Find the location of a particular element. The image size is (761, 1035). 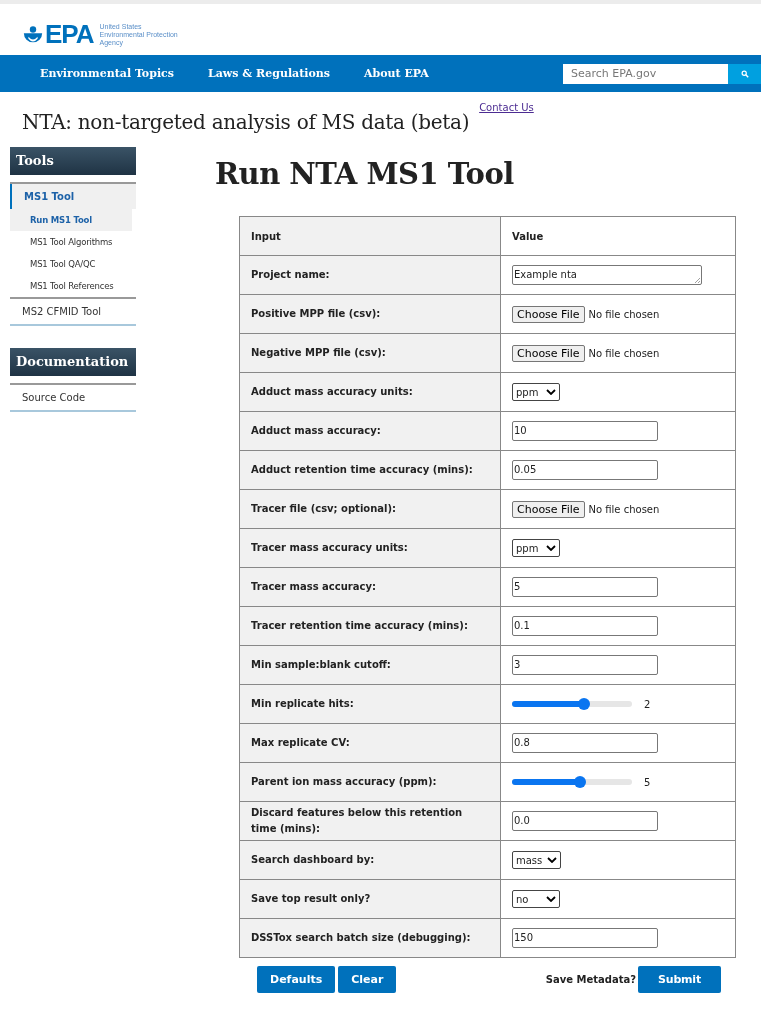

sidebar-heading: Tools is located at coordinates (73, 161).